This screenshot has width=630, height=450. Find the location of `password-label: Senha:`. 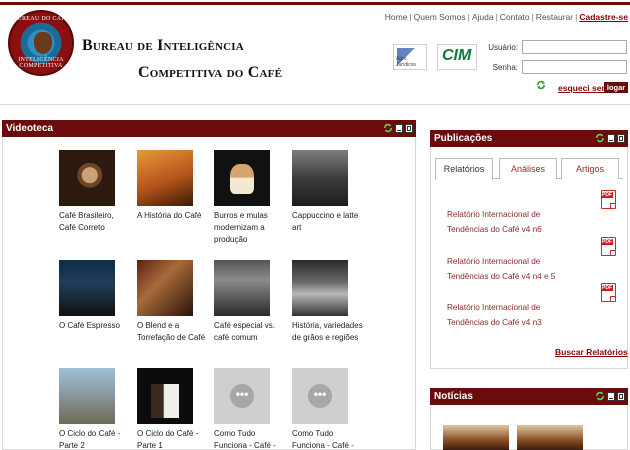

password-label: Senha: is located at coordinates (505, 67).